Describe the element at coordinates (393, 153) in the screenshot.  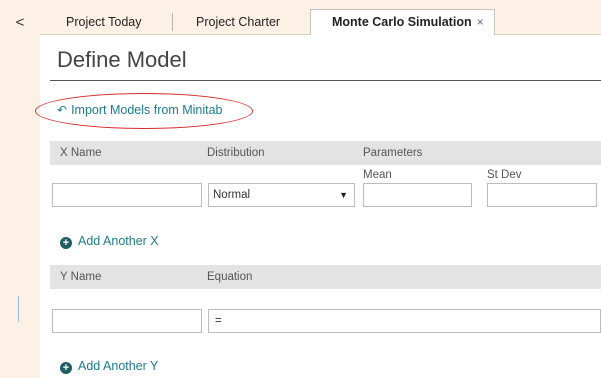
I see `parameters-header: Parameters` at that location.